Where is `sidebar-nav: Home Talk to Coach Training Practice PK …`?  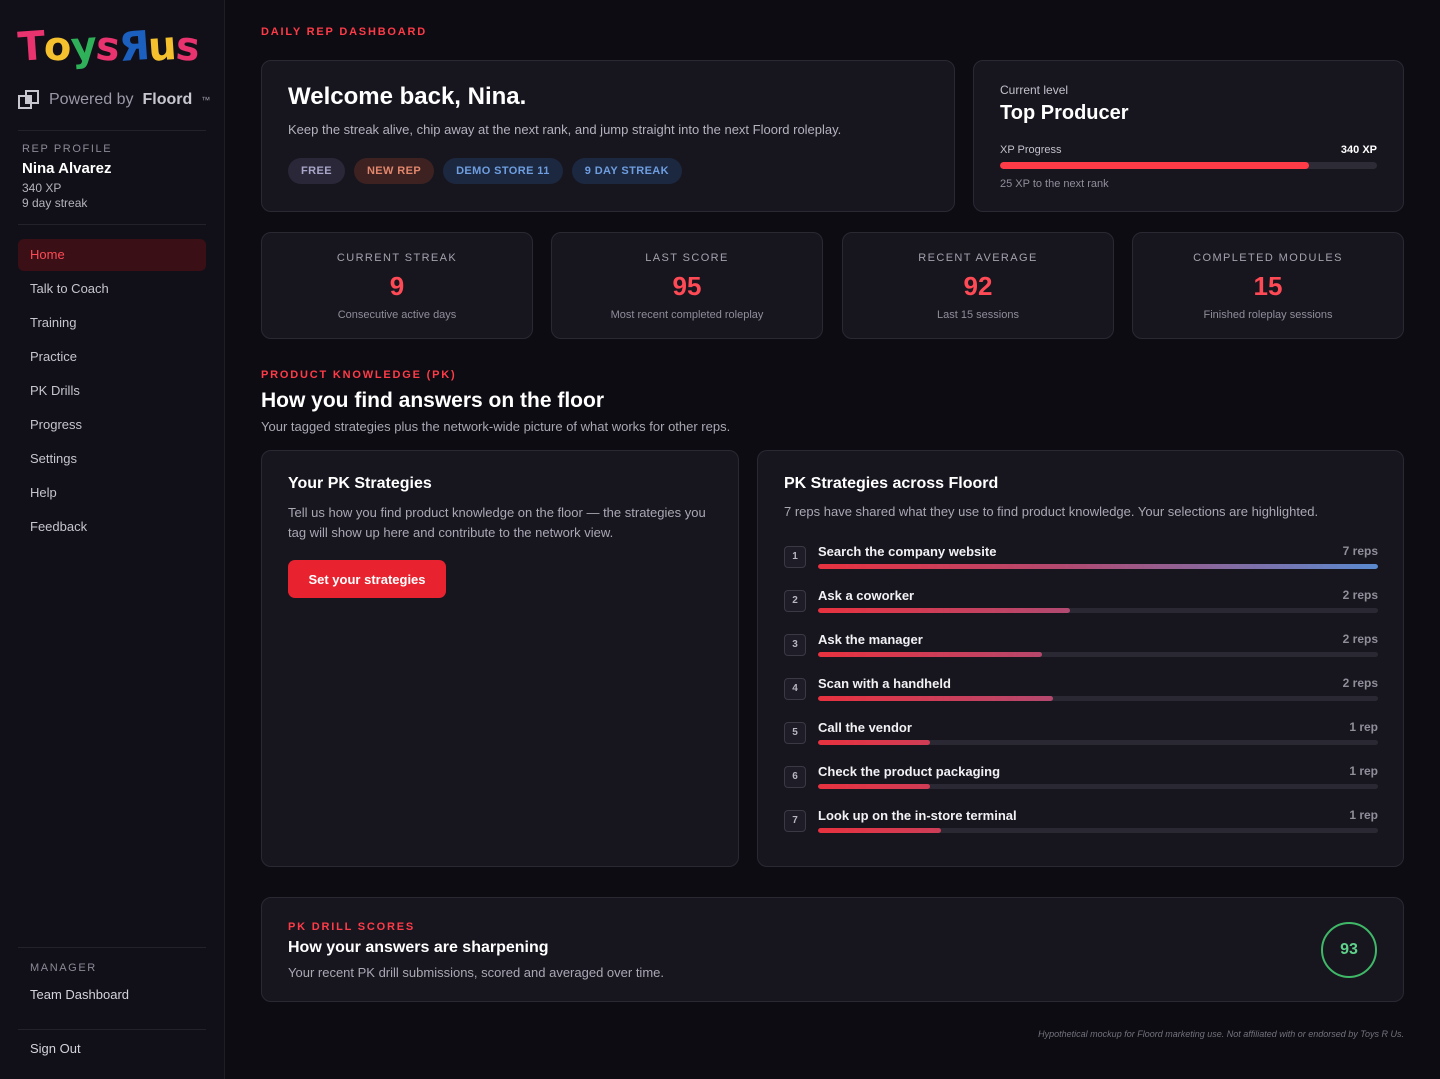 sidebar-nav: Home Talk to Coach Training Practice PK … is located at coordinates (112, 392).